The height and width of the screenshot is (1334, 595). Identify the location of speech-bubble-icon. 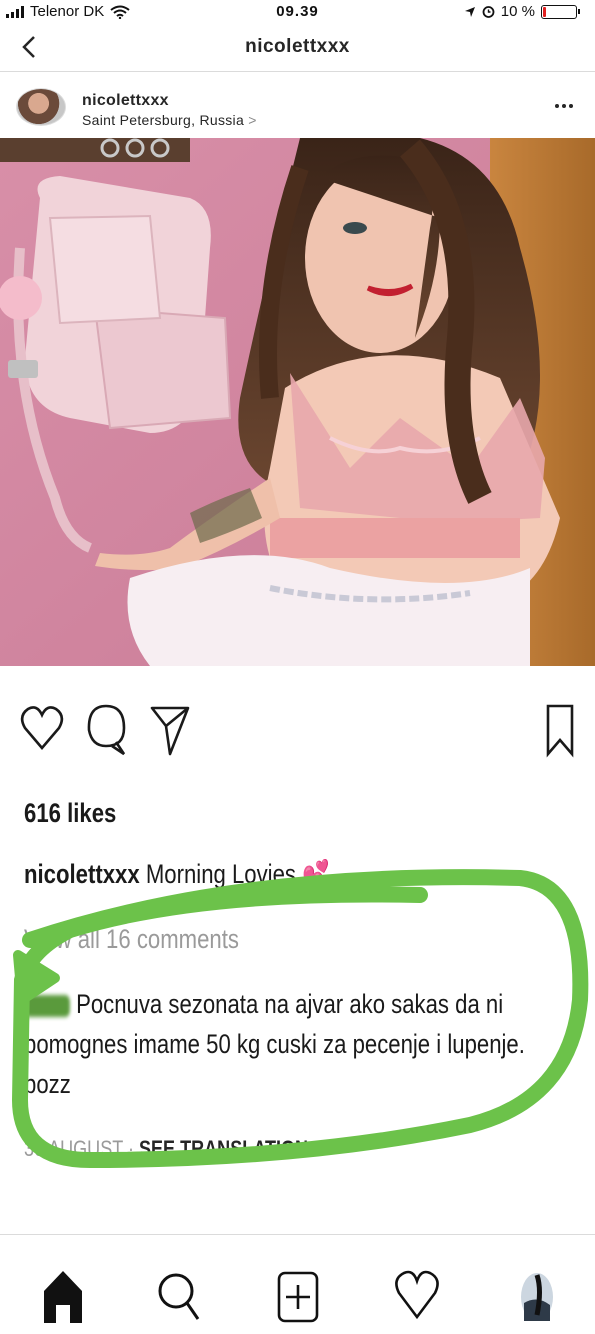
(106, 729).